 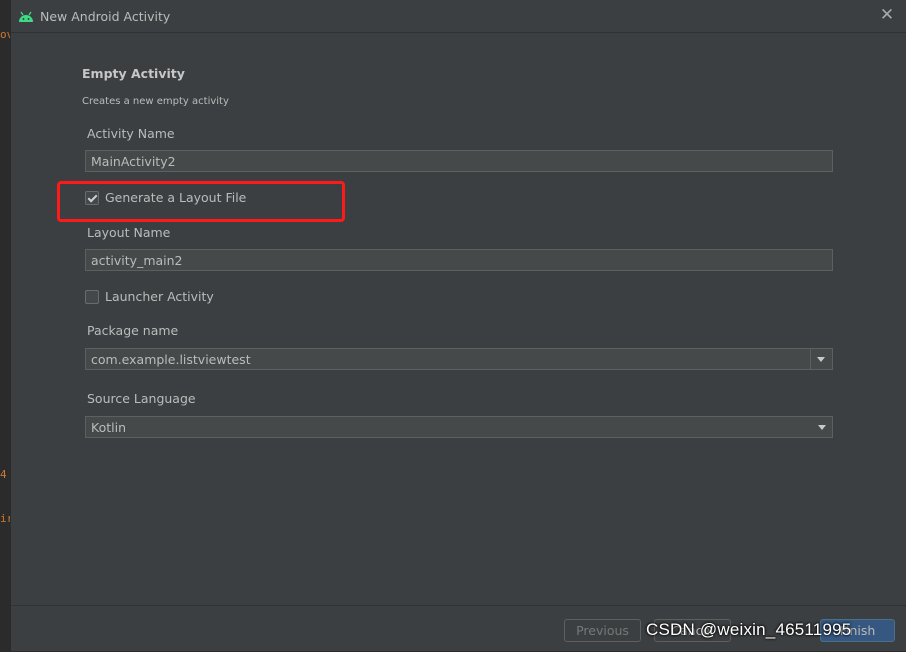 I want to click on watermark-text: CSDN @weixin_46511995, so click(x=749, y=629).